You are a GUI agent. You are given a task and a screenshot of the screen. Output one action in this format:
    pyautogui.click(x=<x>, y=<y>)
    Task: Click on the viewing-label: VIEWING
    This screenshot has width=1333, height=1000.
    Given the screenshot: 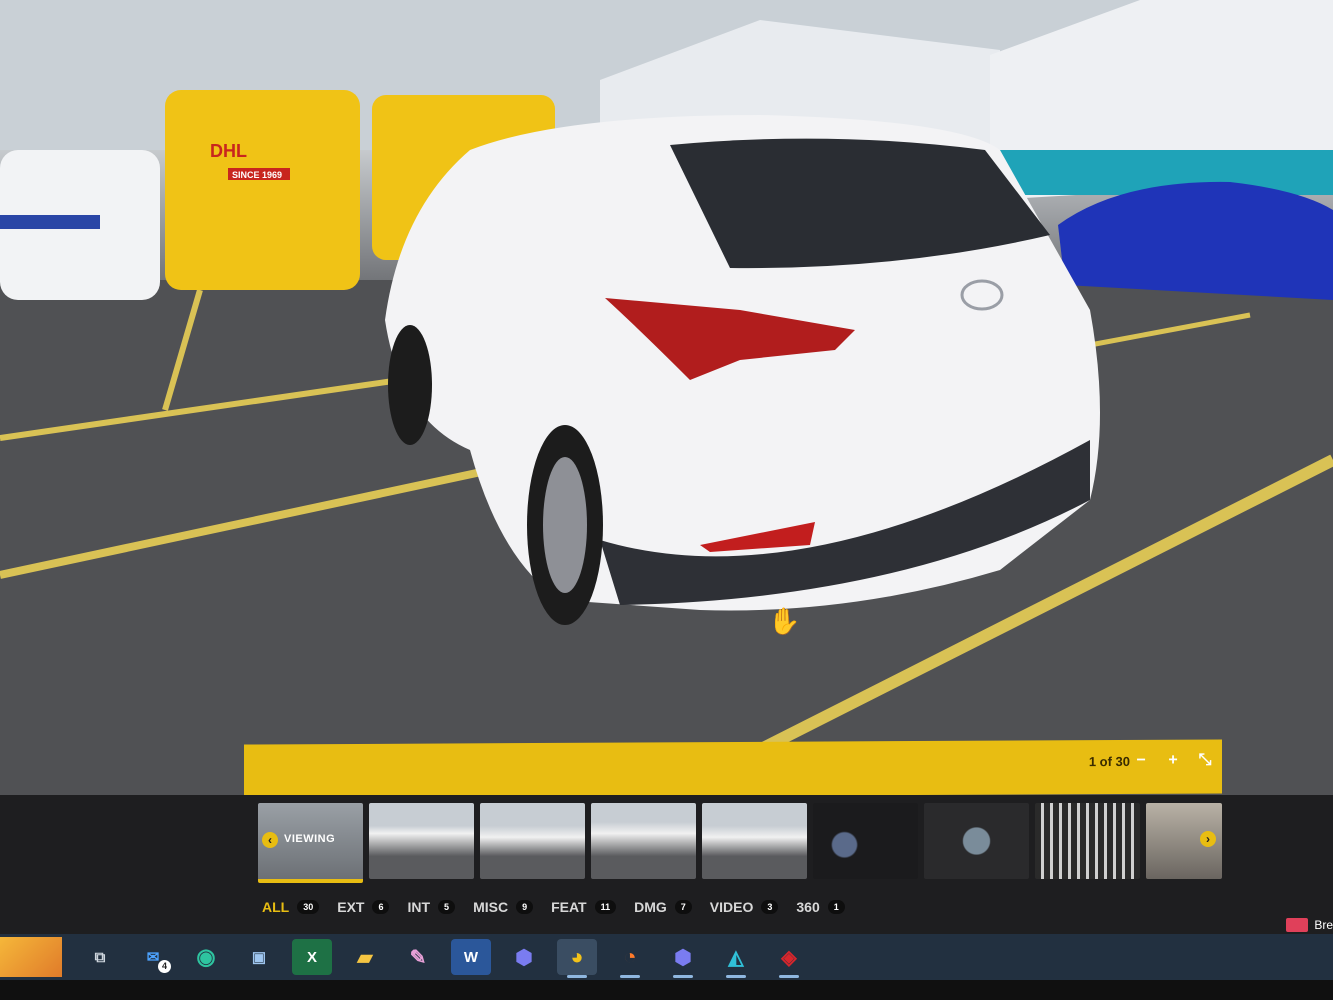 What is the action you would take?
    pyautogui.click(x=310, y=839)
    